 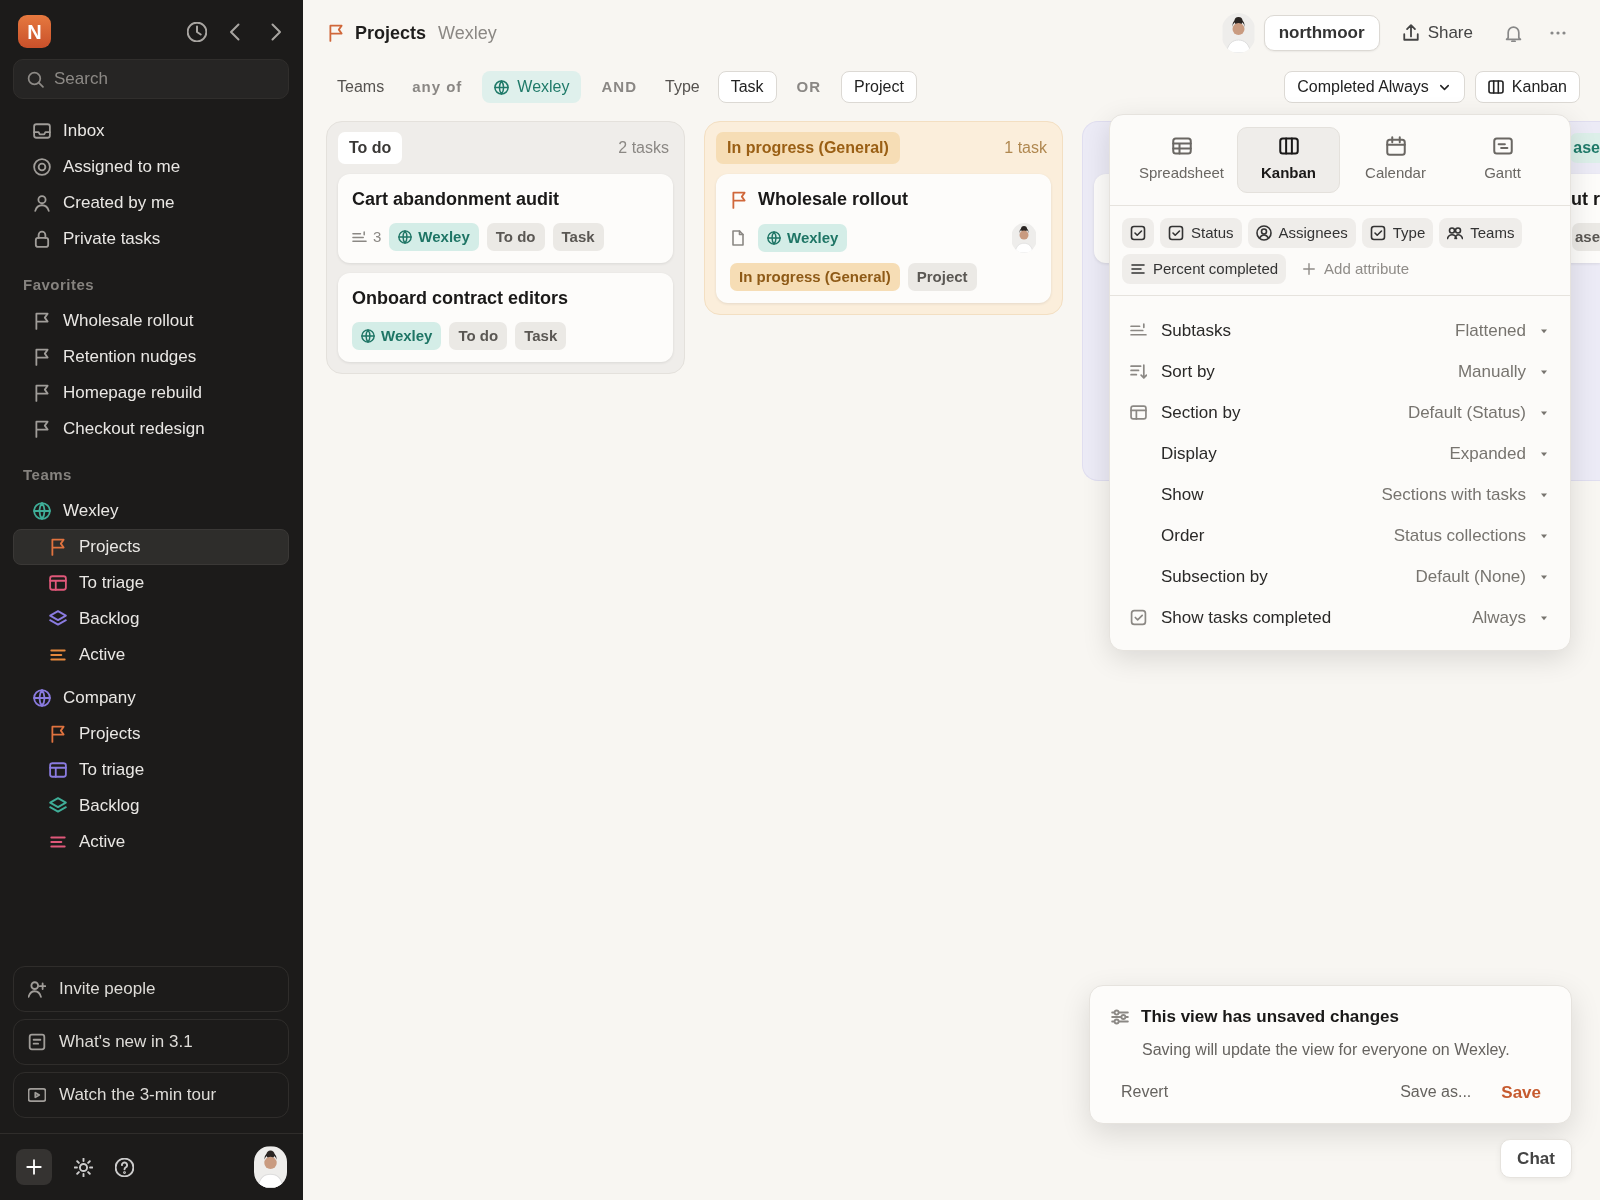 What do you see at coordinates (1495, 87) in the screenshot?
I see `columns-icon` at bounding box center [1495, 87].